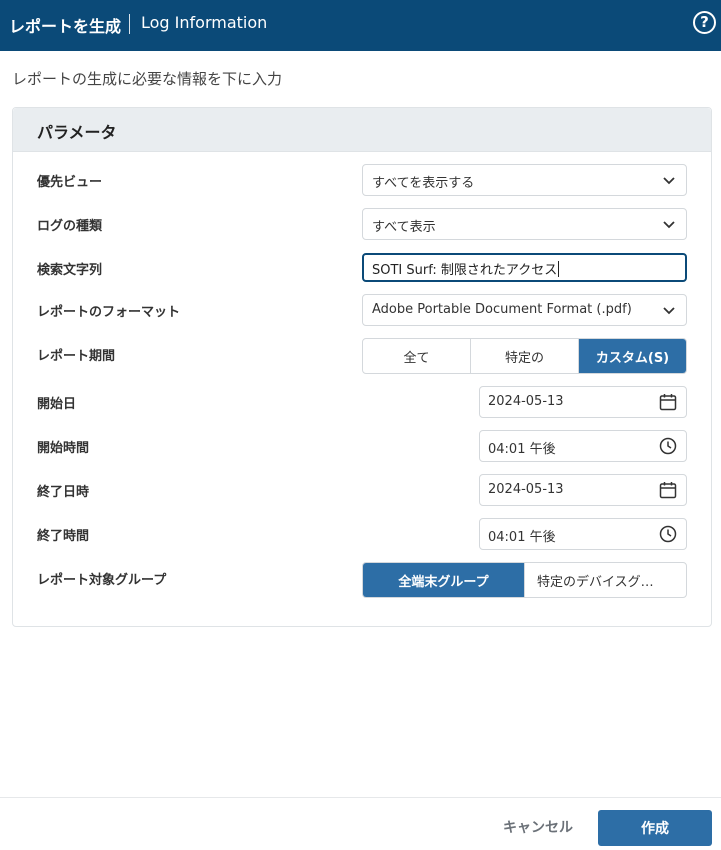  What do you see at coordinates (65, 26) in the screenshot?
I see `dialog-title: レポートを生成` at bounding box center [65, 26].